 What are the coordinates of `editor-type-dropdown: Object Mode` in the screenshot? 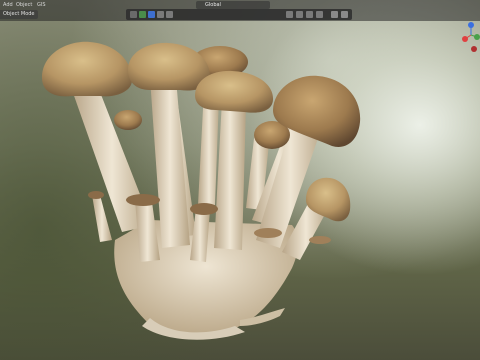 It's located at (19, 14).